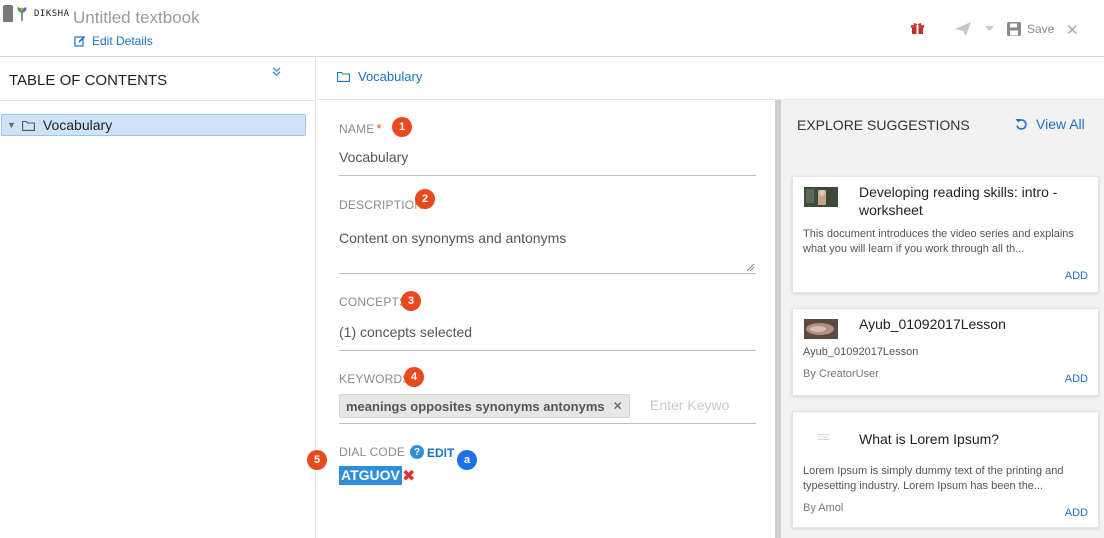  What do you see at coordinates (153, 125) in the screenshot?
I see `toc-item-vocabulary: ▼ Vocabulary` at bounding box center [153, 125].